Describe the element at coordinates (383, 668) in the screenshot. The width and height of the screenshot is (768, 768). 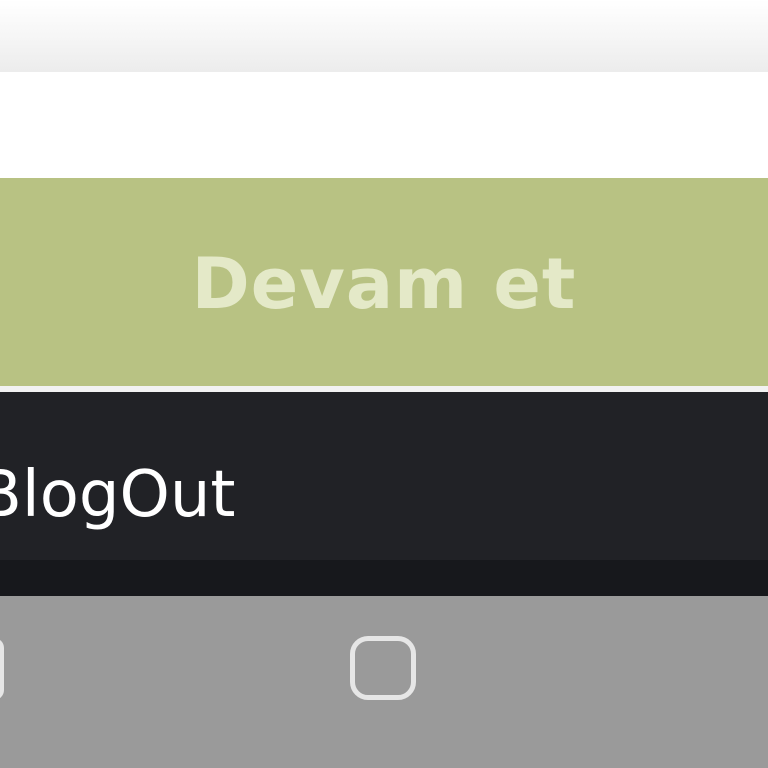
I see `home-icon` at that location.